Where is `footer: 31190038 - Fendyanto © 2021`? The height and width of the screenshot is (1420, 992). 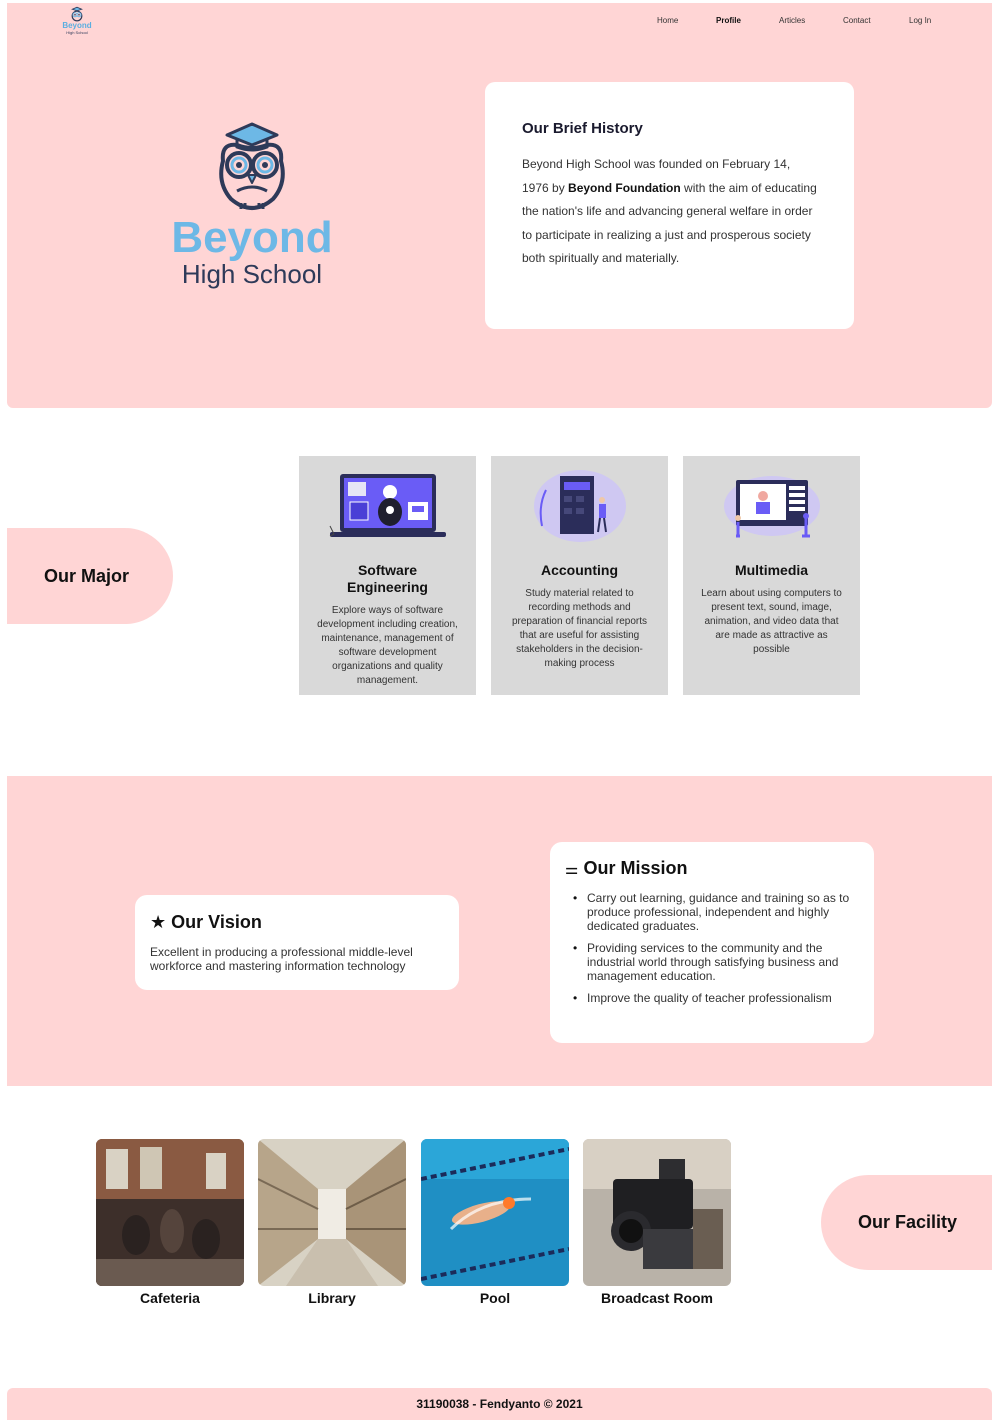 footer: 31190038 - Fendyanto © 2021 is located at coordinates (499, 1404).